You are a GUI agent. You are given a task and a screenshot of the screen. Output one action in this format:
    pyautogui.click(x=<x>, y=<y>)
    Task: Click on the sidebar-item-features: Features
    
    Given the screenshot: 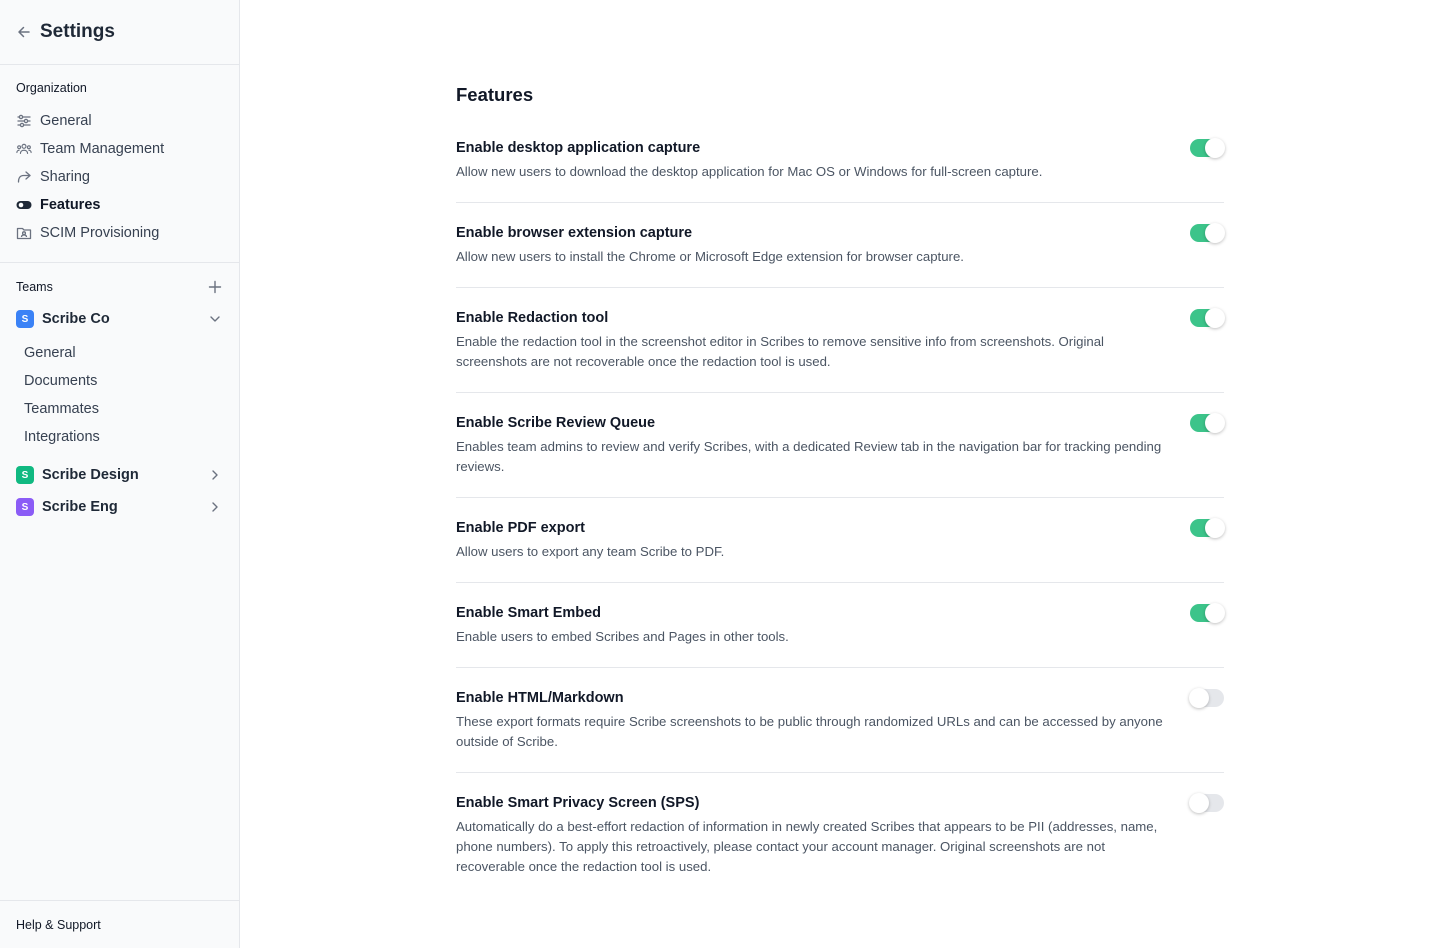 What is the action you would take?
    pyautogui.click(x=119, y=205)
    